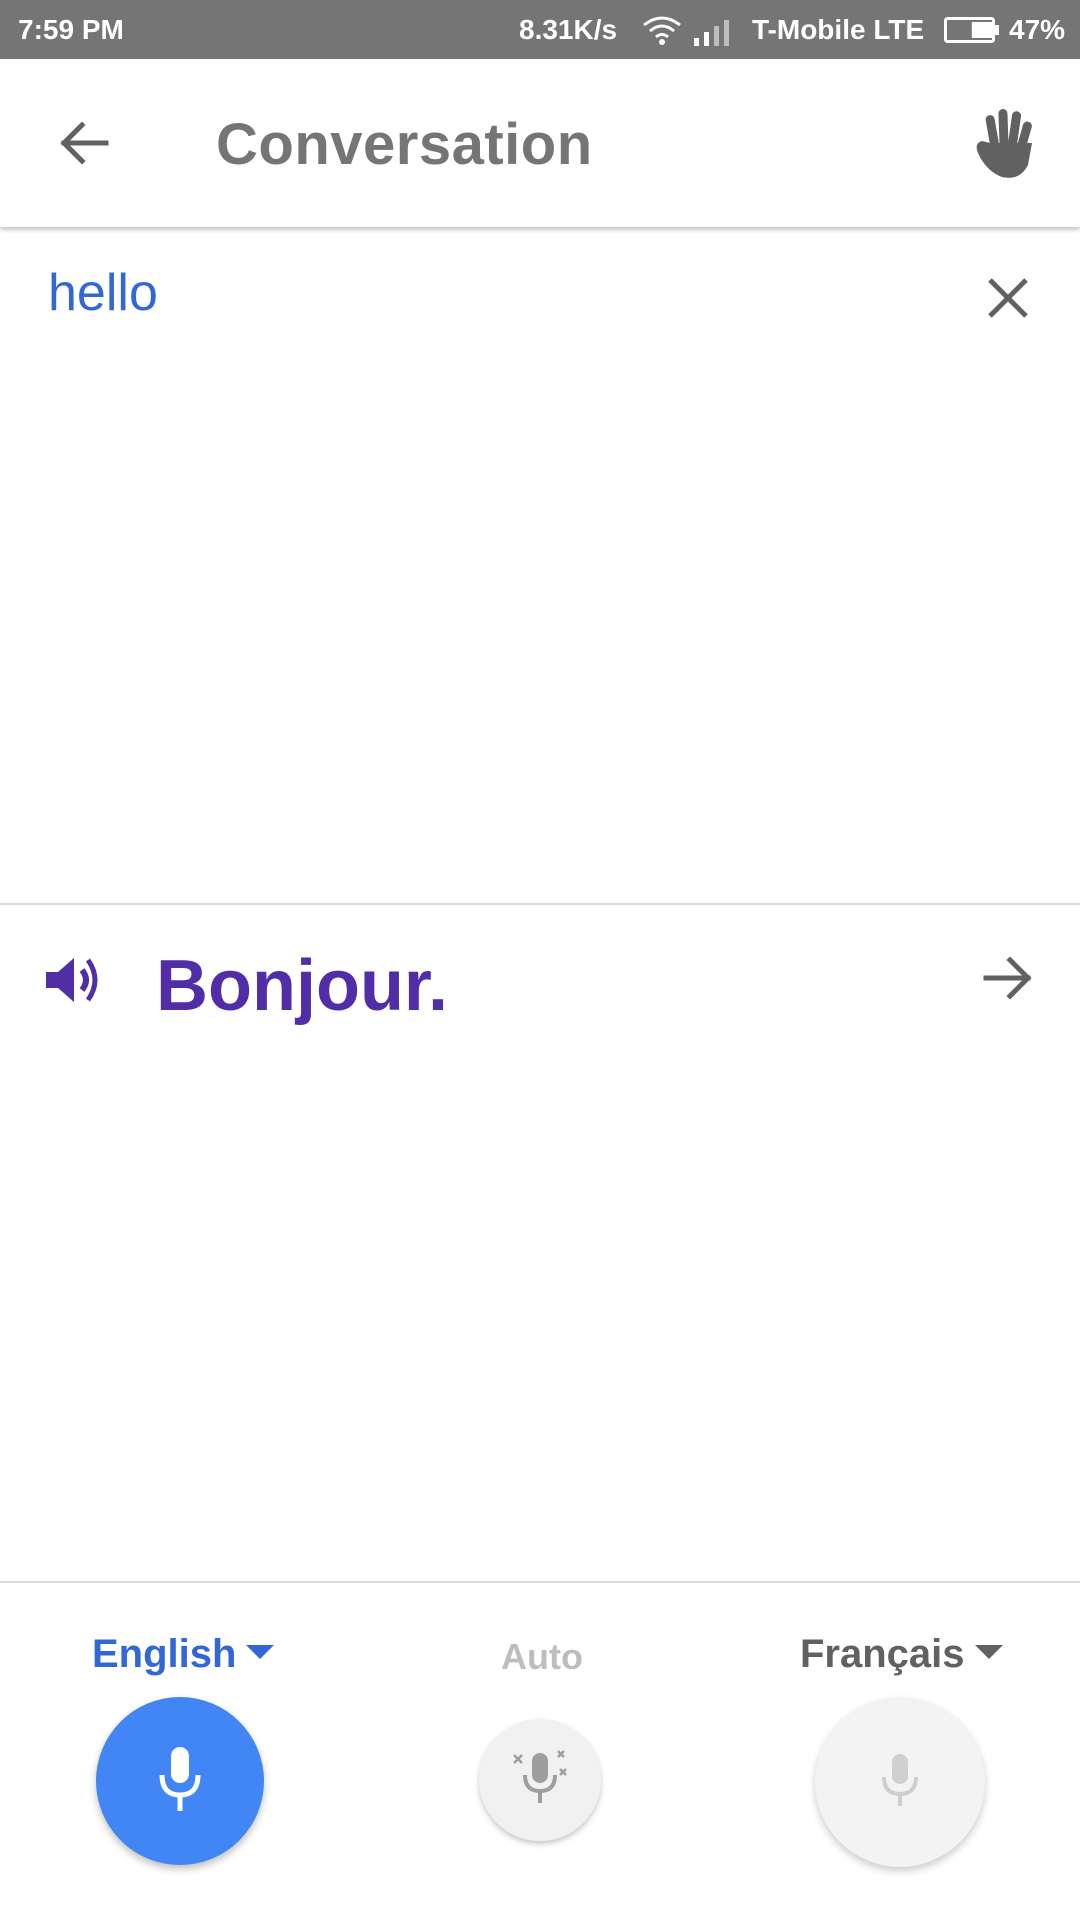 The image size is (1080, 1920). I want to click on auto-mic-button, so click(540, 1780).